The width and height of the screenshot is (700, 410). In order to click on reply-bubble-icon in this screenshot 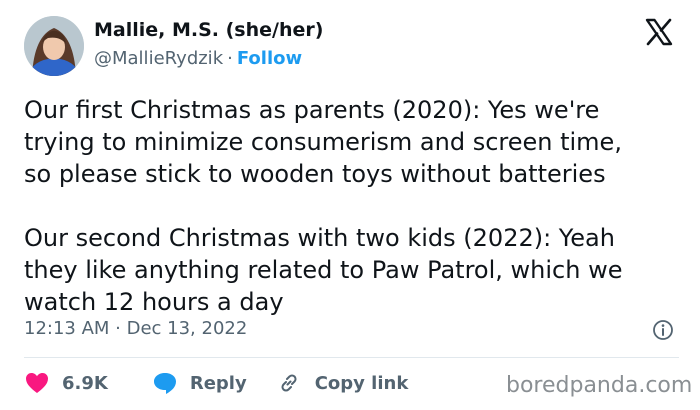, I will do `click(164, 383)`.